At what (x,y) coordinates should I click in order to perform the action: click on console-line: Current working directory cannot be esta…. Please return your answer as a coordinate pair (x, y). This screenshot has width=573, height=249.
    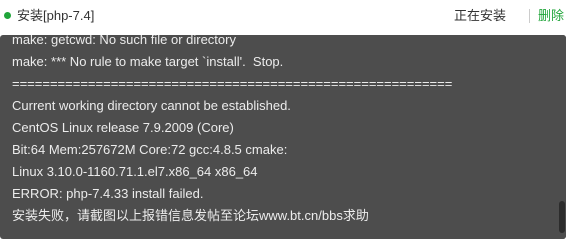
    Looking at the image, I should click on (151, 105).